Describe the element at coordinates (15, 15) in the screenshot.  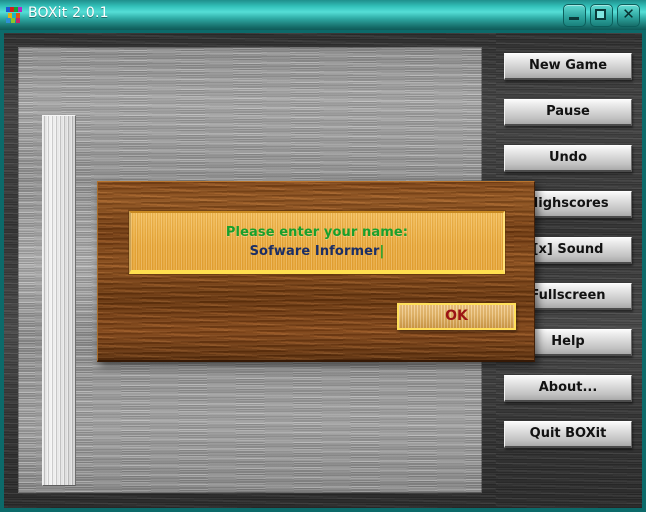
I see `boxit-app-icon` at that location.